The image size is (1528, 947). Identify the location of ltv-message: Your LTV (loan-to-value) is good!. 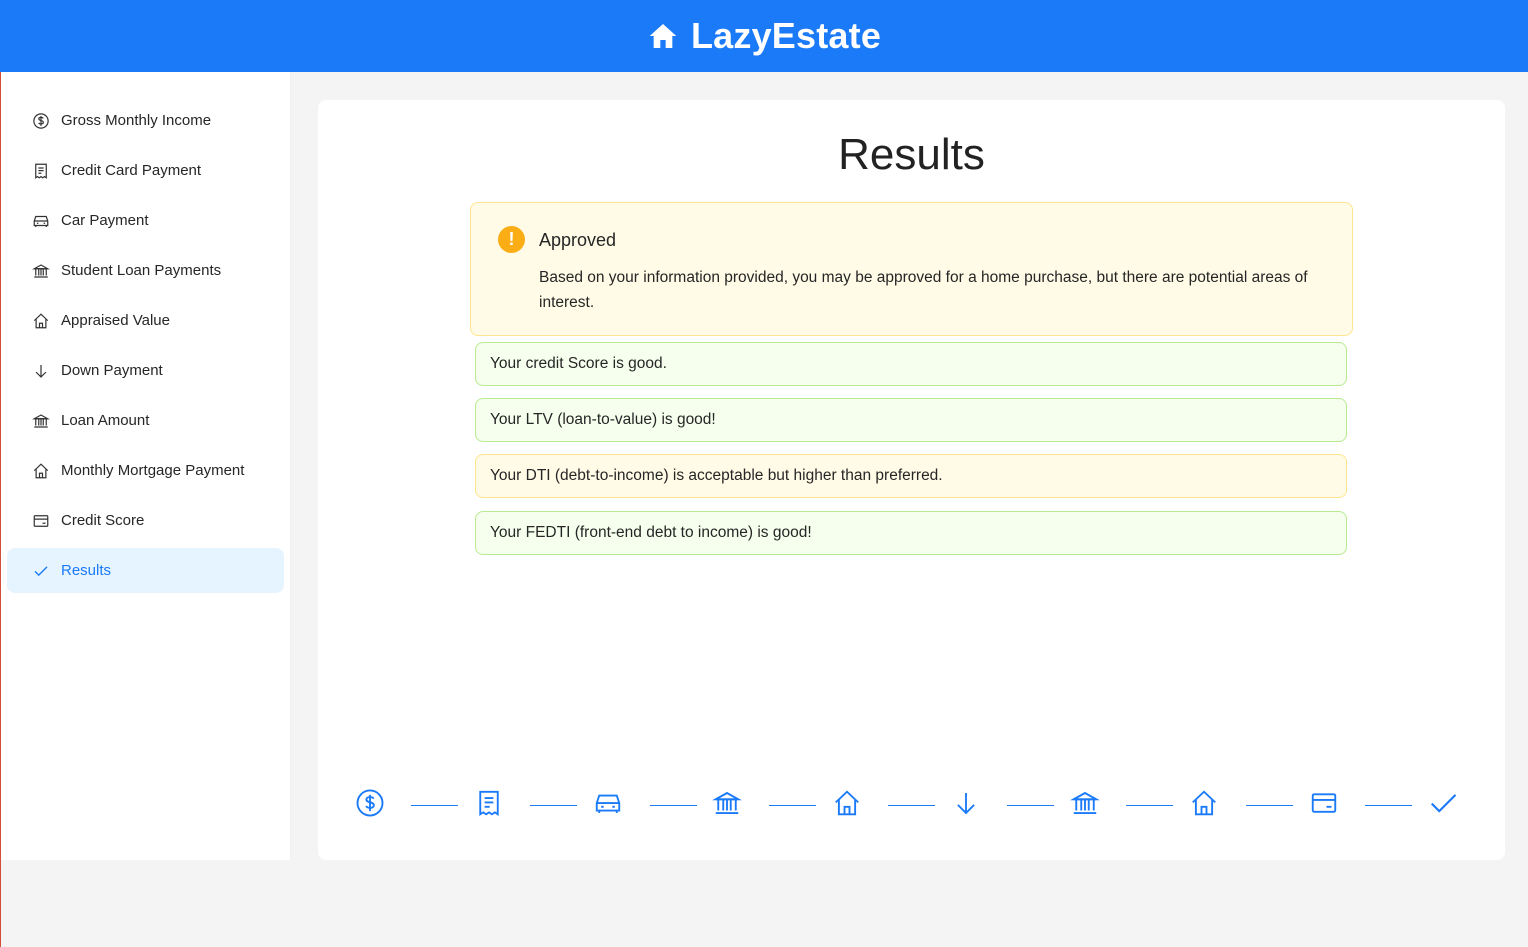
(911, 420).